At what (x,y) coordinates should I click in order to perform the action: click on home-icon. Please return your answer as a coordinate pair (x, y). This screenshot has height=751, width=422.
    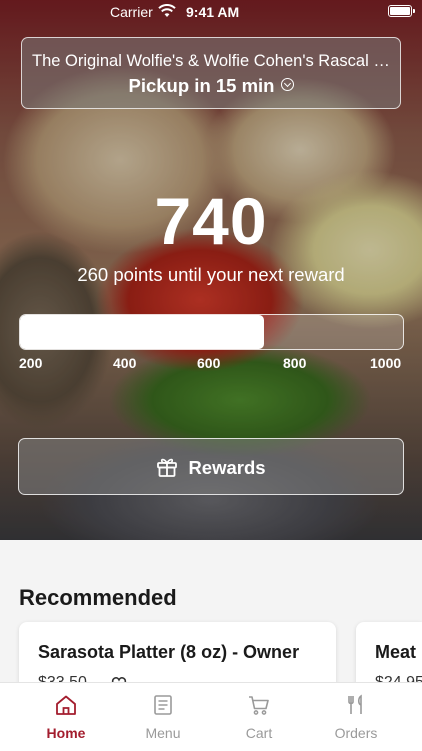
    Looking at the image, I should click on (66, 705).